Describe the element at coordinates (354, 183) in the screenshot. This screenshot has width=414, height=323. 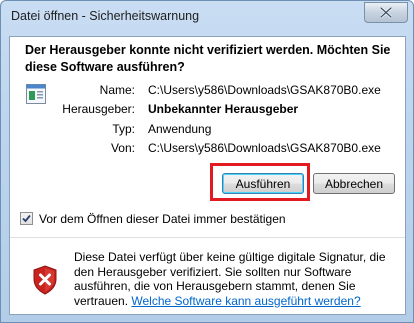
I see `cancel-button: Abbrechen` at that location.